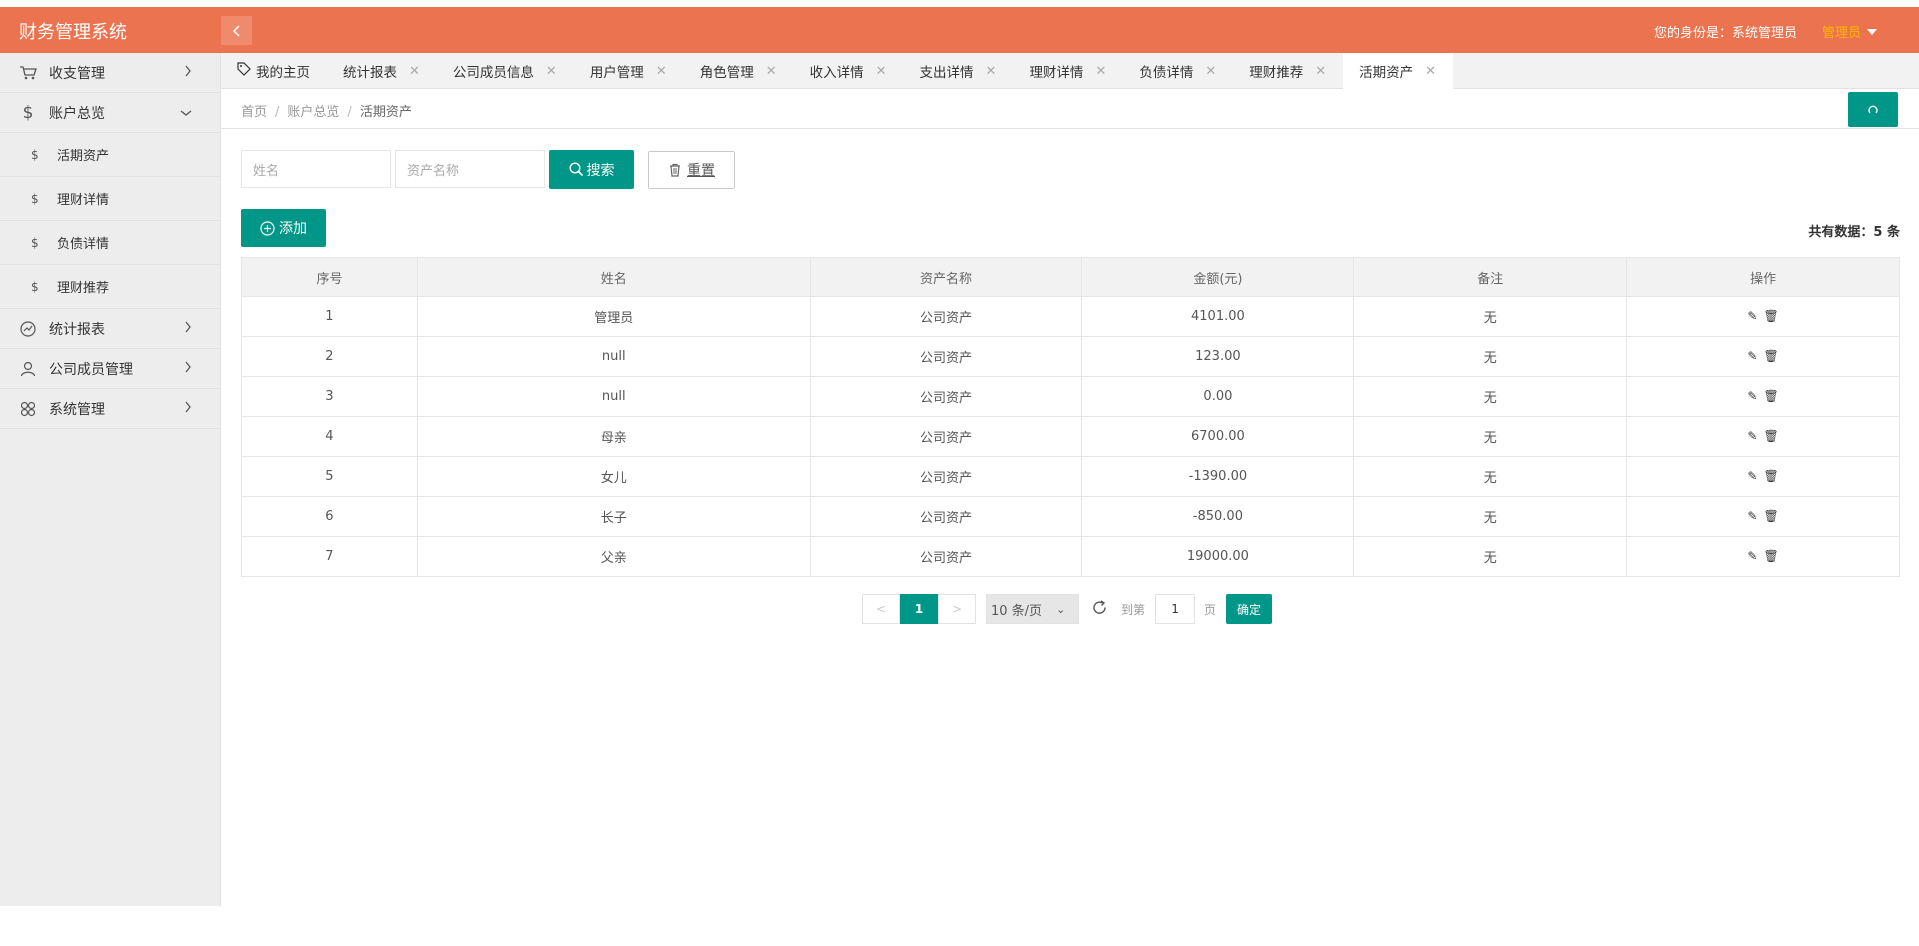 This screenshot has height=946, width=1919. What do you see at coordinates (110, 409) in the screenshot?
I see `sidebar-item-system: 系统管理` at bounding box center [110, 409].